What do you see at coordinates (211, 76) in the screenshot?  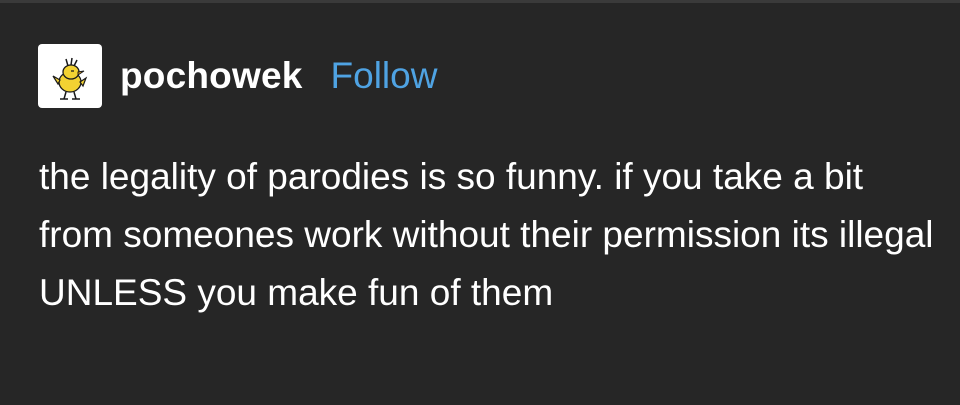 I see `username-link: pochowek` at bounding box center [211, 76].